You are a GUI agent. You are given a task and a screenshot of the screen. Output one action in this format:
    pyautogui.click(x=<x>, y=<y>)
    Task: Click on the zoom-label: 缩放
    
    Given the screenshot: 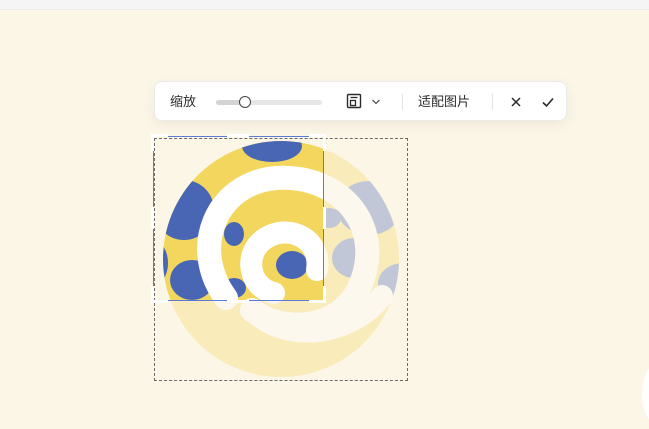 What is the action you would take?
    pyautogui.click(x=183, y=101)
    